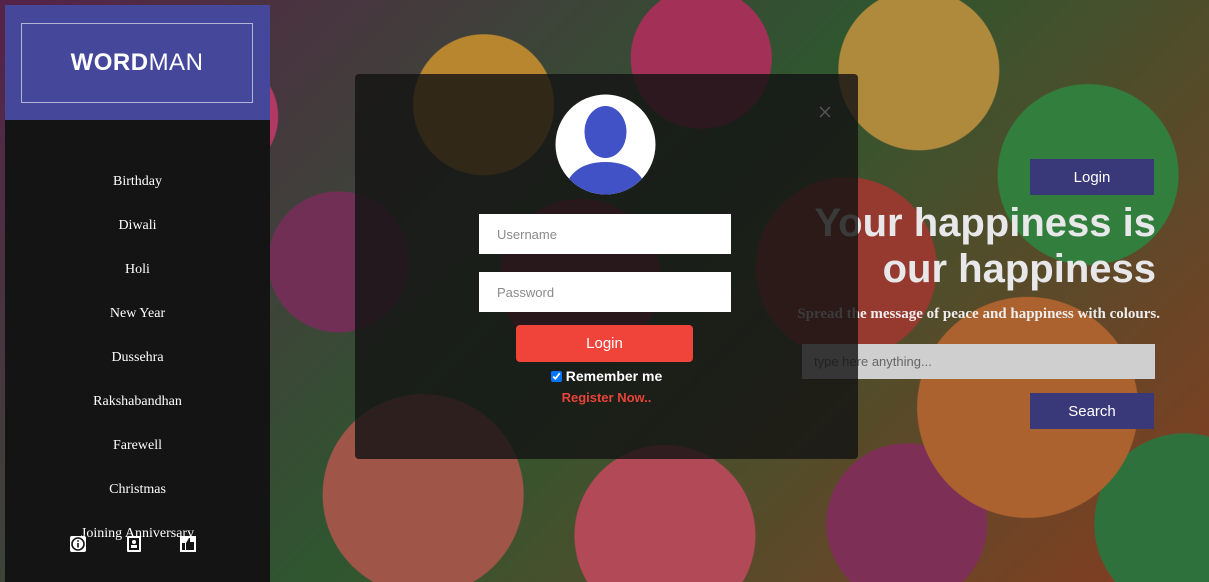  I want to click on sidebar-item-birthday: Birthday, so click(137, 182).